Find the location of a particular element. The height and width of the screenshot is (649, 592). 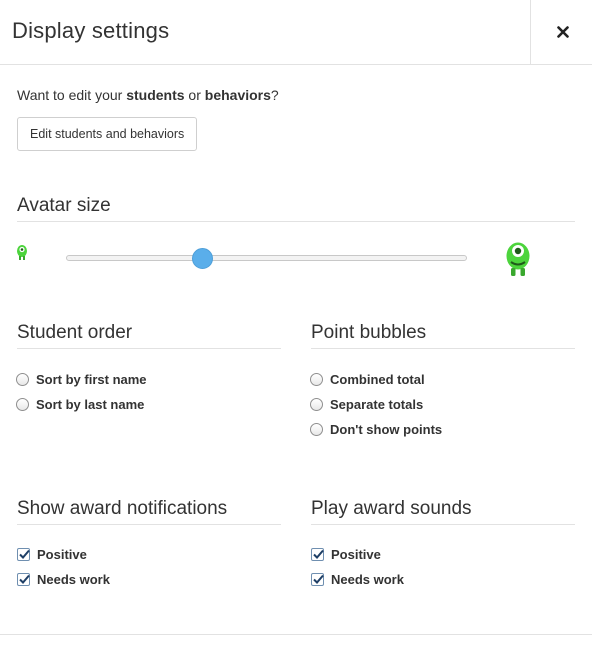

point-bubbles-divider is located at coordinates (443, 348).